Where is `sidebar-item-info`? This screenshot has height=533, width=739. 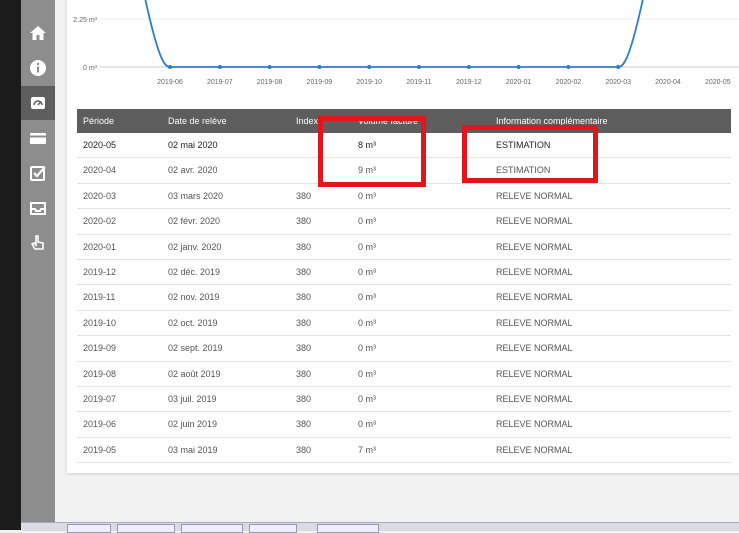
sidebar-item-info is located at coordinates (38, 68).